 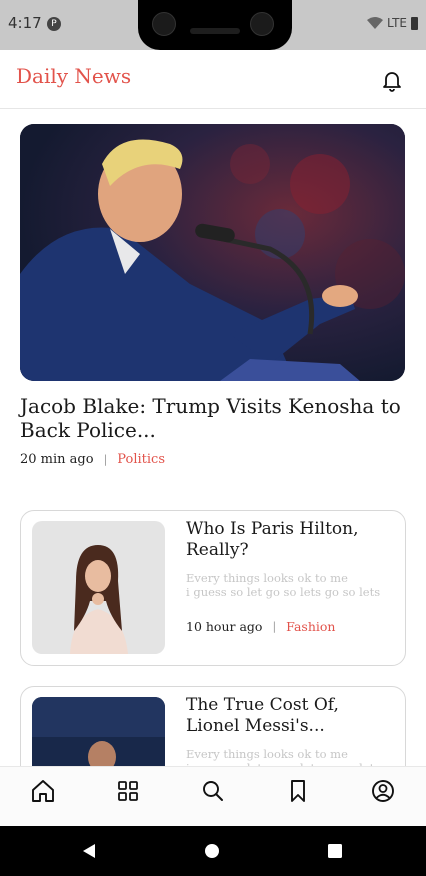 What do you see at coordinates (397, 23) in the screenshot?
I see `network-label: LTE` at bounding box center [397, 23].